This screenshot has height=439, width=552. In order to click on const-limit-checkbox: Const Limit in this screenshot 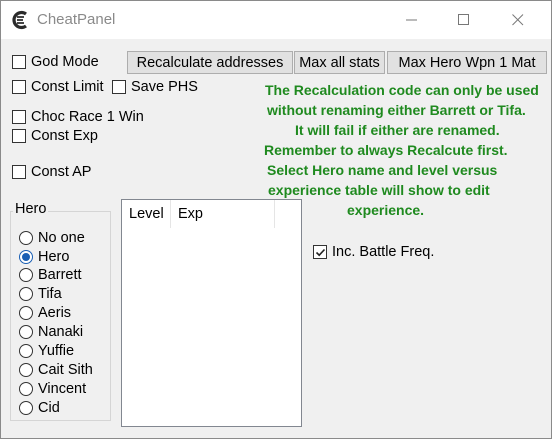, I will do `click(58, 87)`.